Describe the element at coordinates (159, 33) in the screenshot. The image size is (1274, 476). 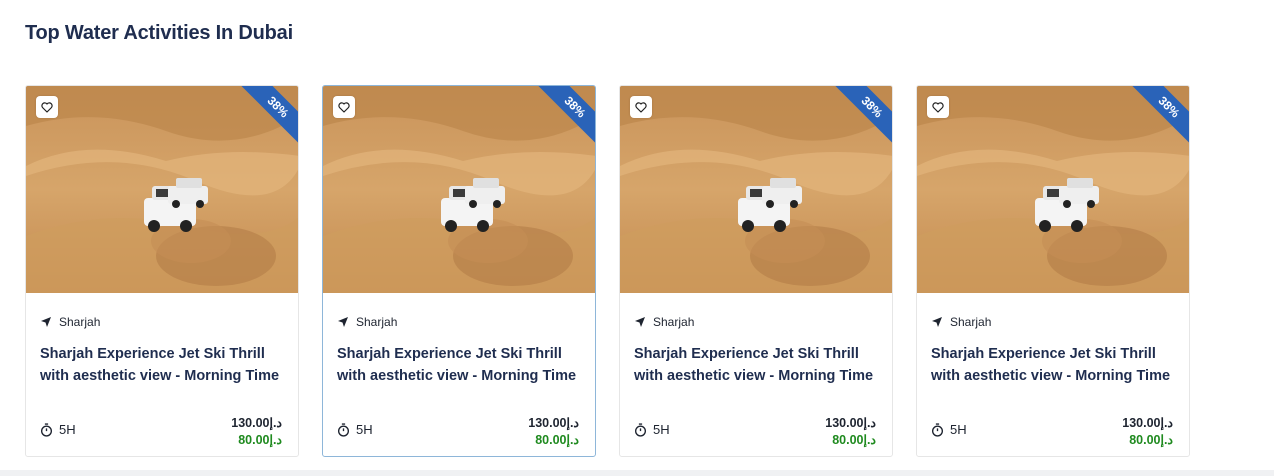
I see `section-title: Top Water Activities In Dubai` at that location.